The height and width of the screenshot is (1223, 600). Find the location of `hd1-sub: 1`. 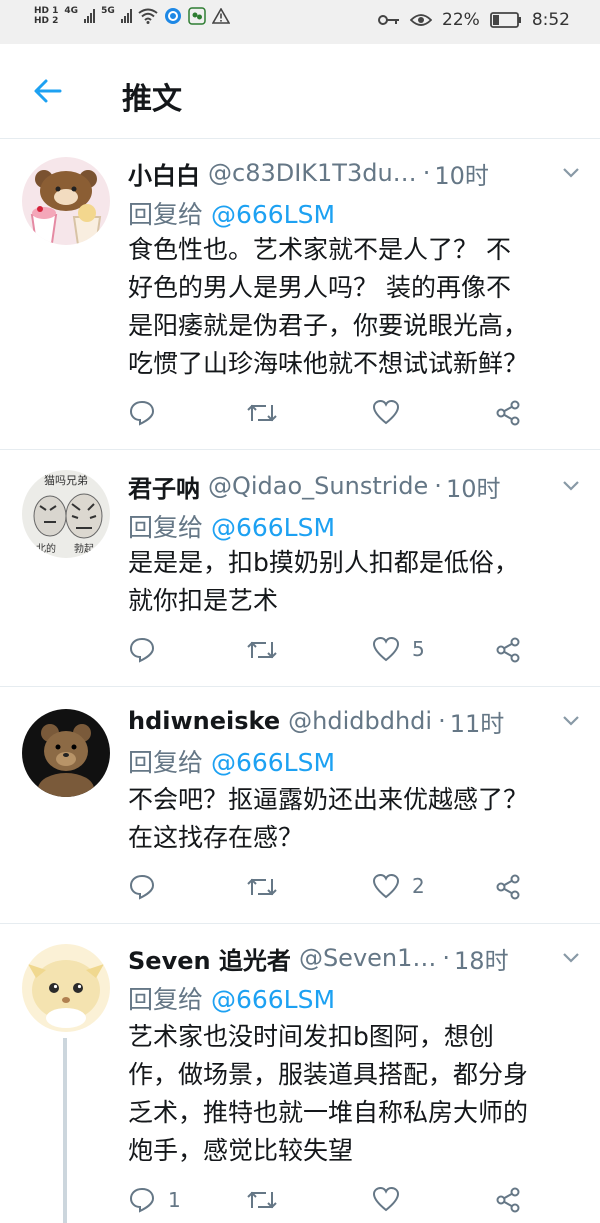

hd1-sub: 1 is located at coordinates (55, 11).